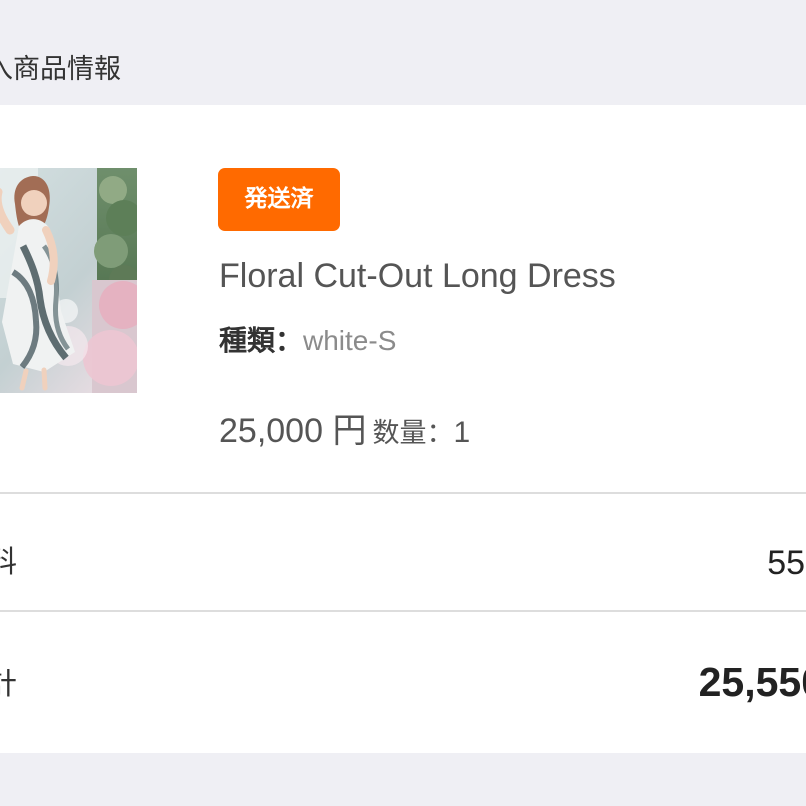 The height and width of the screenshot is (806, 806). What do you see at coordinates (279, 199) in the screenshot?
I see `shipping-status-badge: 発送済` at bounding box center [279, 199].